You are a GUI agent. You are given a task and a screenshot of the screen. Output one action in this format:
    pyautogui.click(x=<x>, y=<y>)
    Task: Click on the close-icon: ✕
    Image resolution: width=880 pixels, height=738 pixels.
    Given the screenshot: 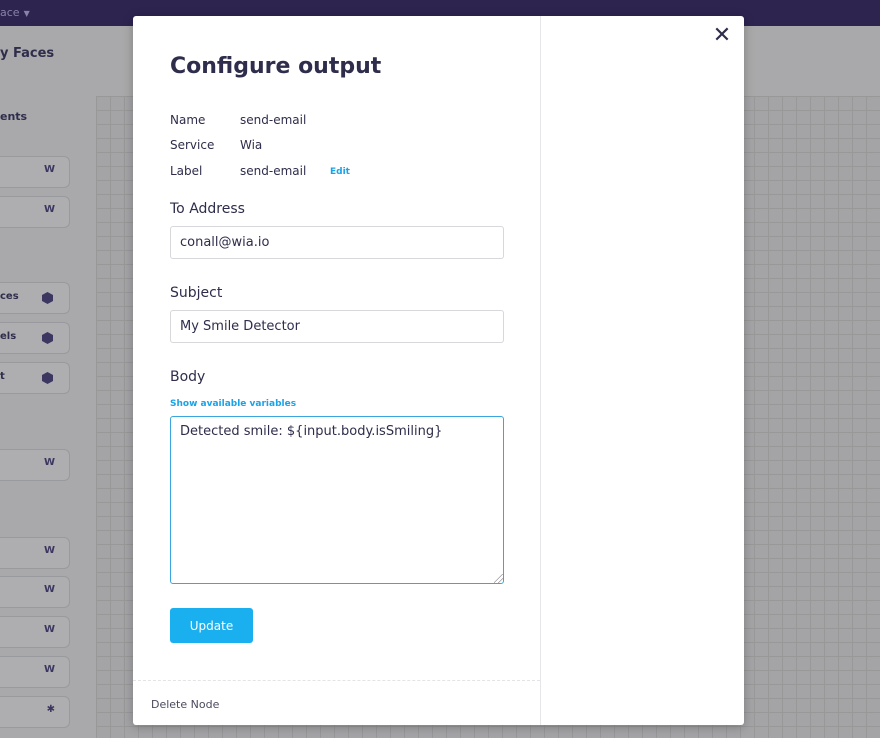 What is the action you would take?
    pyautogui.click(x=722, y=36)
    